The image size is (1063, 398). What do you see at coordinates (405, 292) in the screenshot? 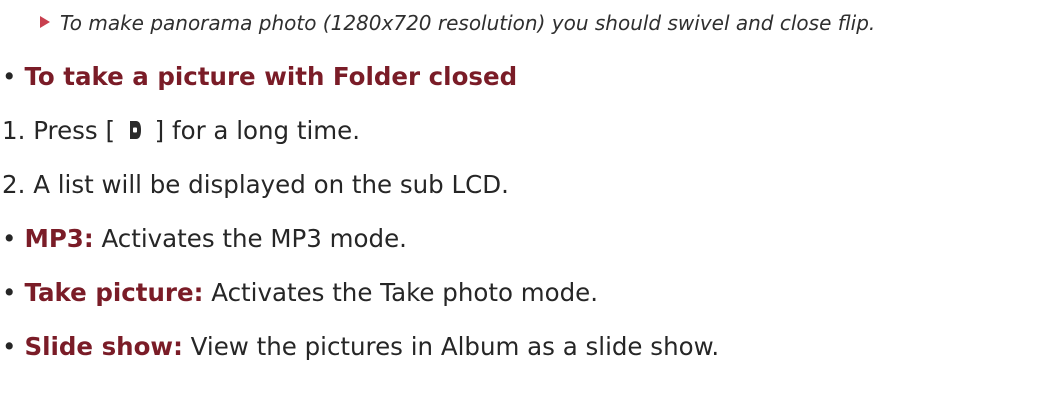
I see `option-take-picture-desc: Activates the Take photo mode.` at bounding box center [405, 292].